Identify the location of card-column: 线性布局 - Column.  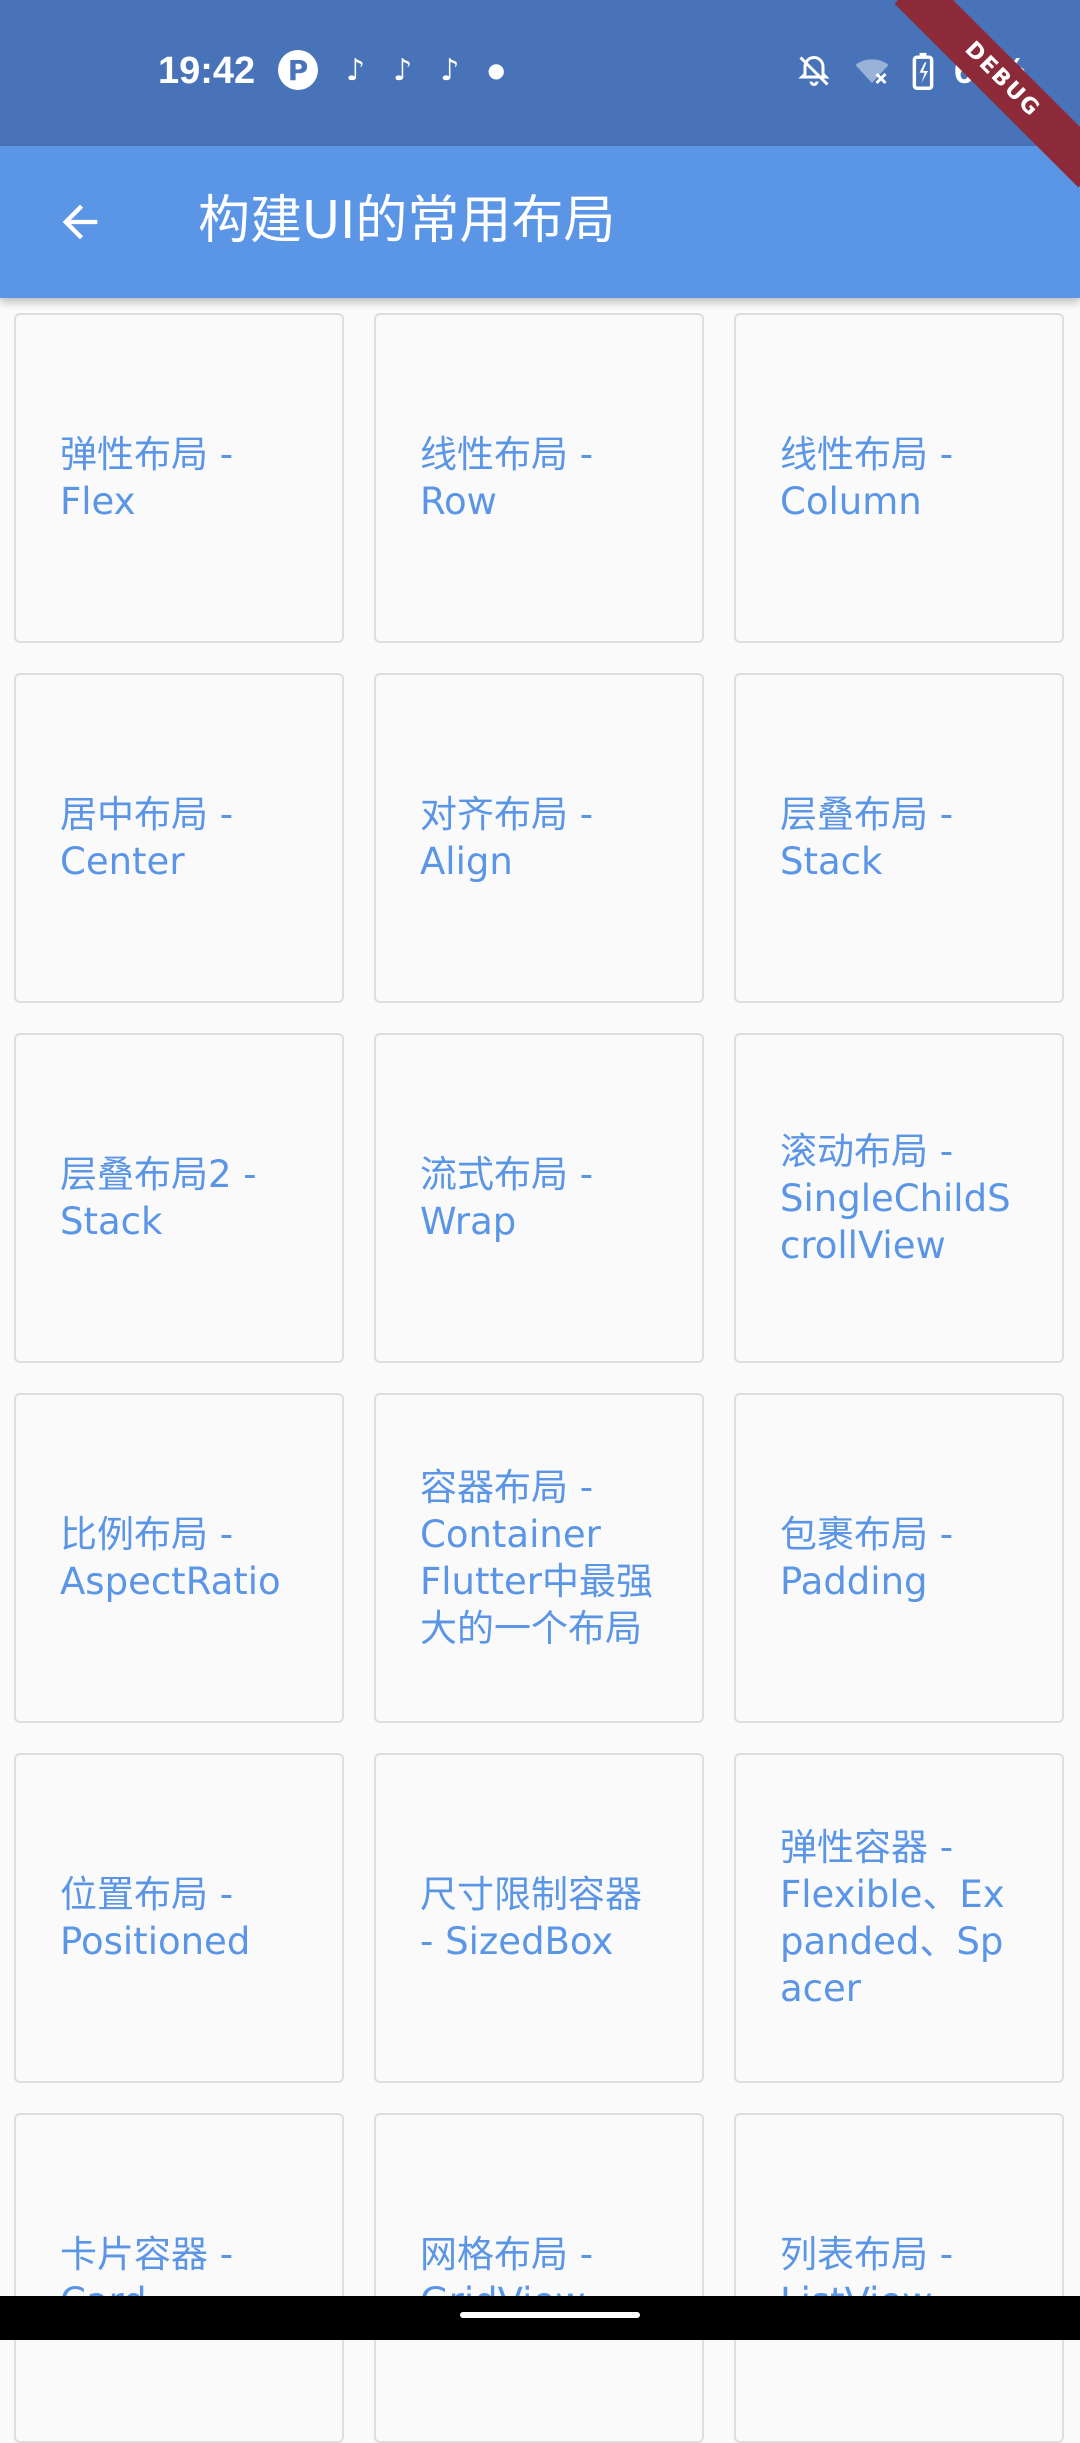
(899, 478).